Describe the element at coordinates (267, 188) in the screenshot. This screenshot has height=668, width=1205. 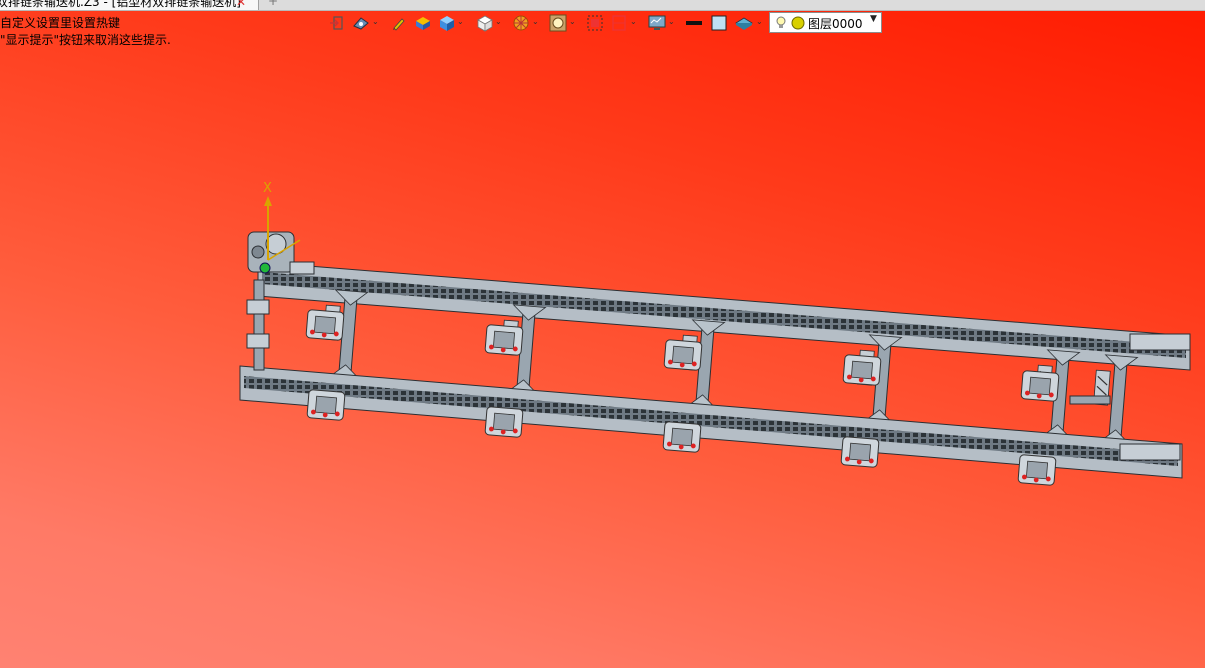
I see `x-axis-label: X` at that location.